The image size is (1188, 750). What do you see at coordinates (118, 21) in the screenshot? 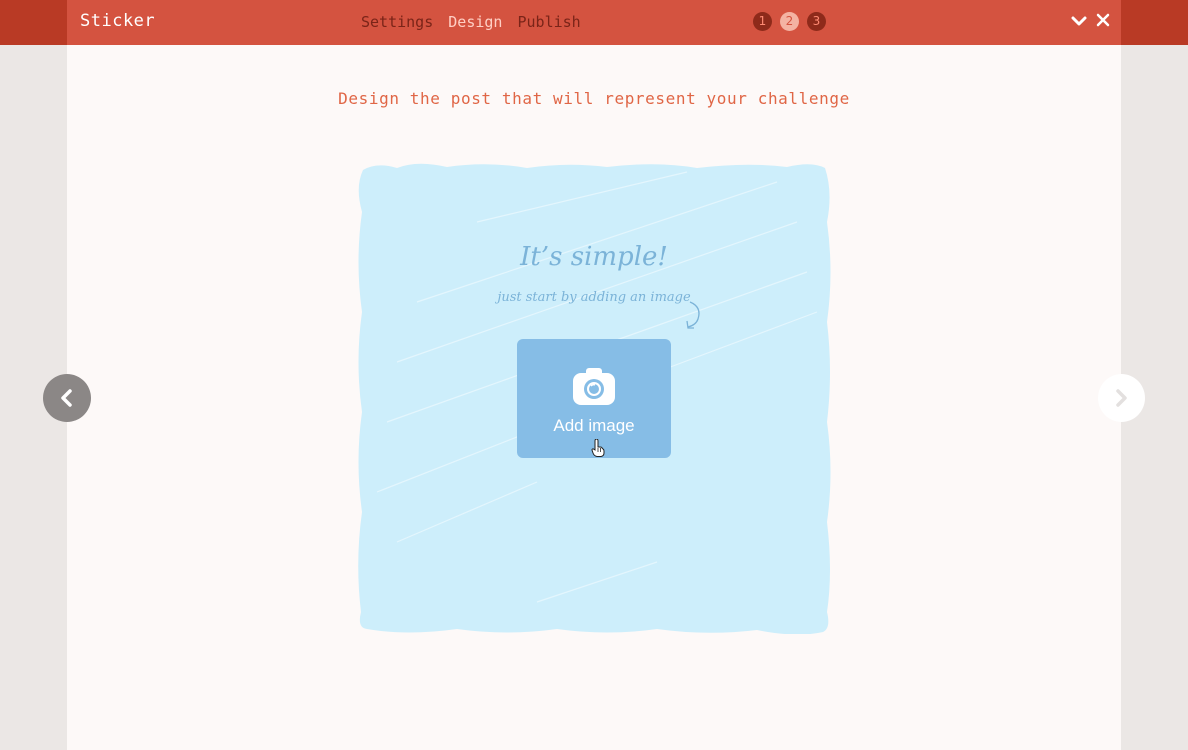
I see `app-title: Sticker` at bounding box center [118, 21].